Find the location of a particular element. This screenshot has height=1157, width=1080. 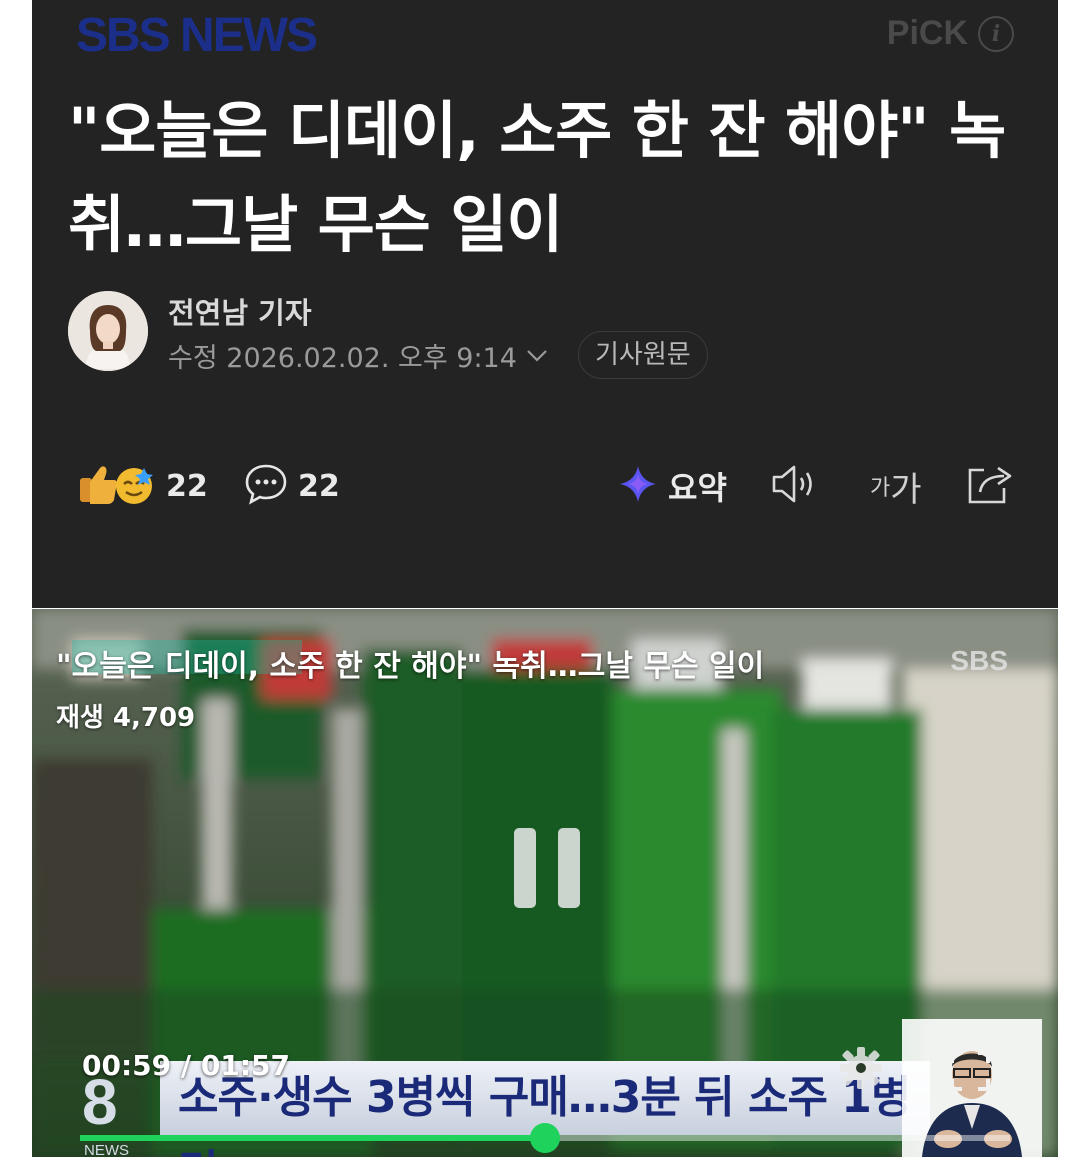

video-title: "오늘은 디데이, 소주 한 잔 해야" 녹취…그날 무슨 일이 is located at coordinates (410, 666).